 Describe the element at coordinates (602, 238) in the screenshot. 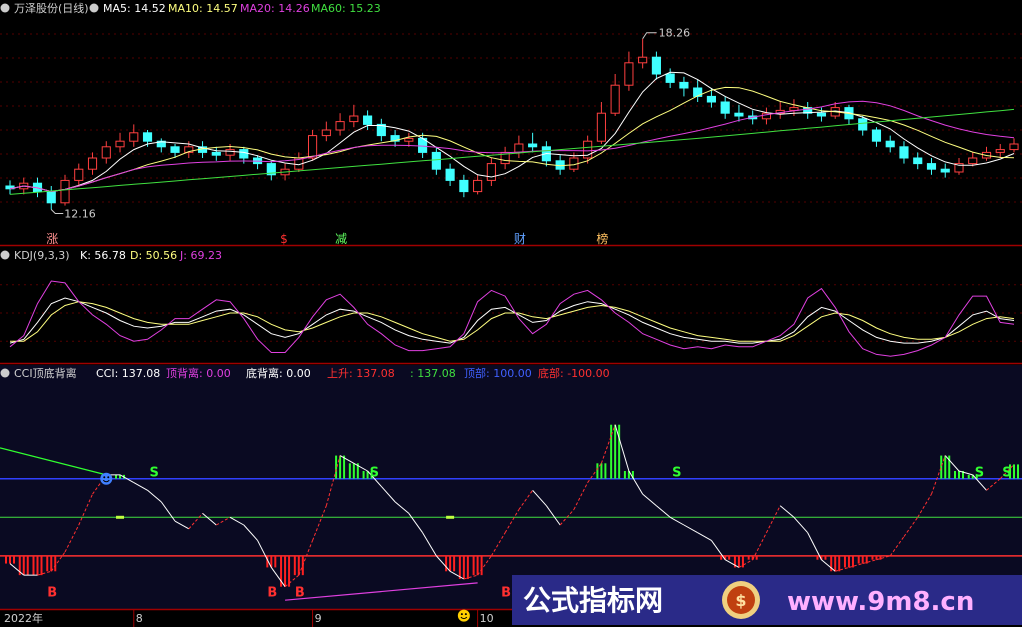

I see `event-marker: 榜` at that location.